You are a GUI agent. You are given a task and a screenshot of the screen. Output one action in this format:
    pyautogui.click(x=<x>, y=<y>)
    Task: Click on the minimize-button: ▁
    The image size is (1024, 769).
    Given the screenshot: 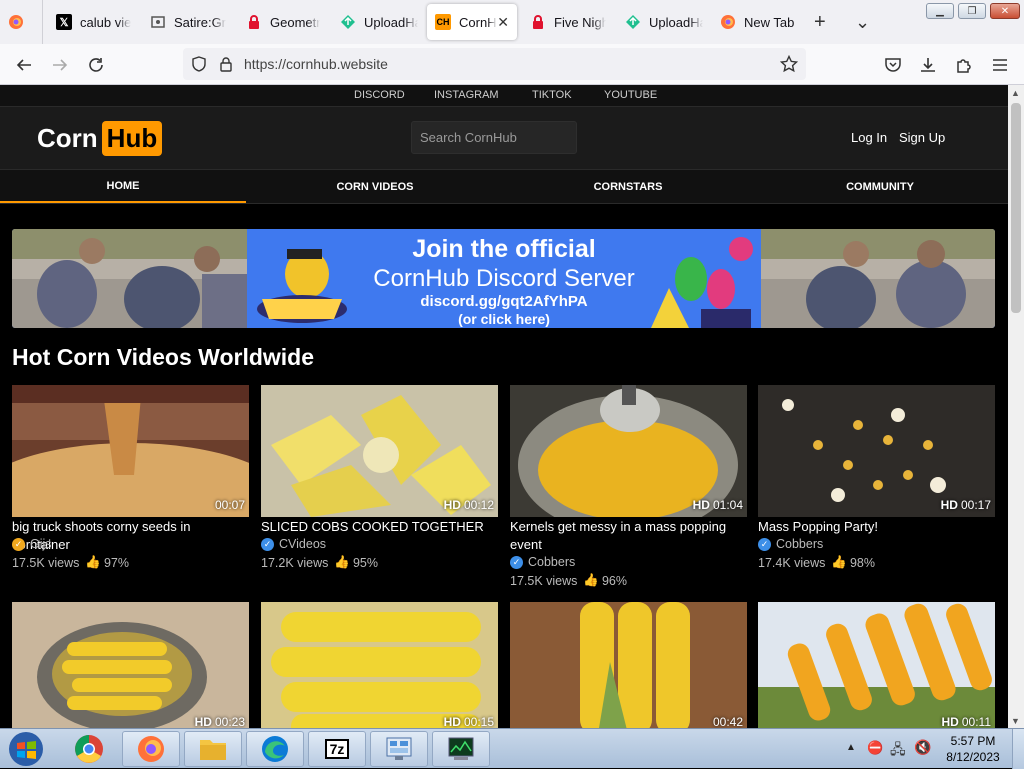 What is the action you would take?
    pyautogui.click(x=940, y=11)
    